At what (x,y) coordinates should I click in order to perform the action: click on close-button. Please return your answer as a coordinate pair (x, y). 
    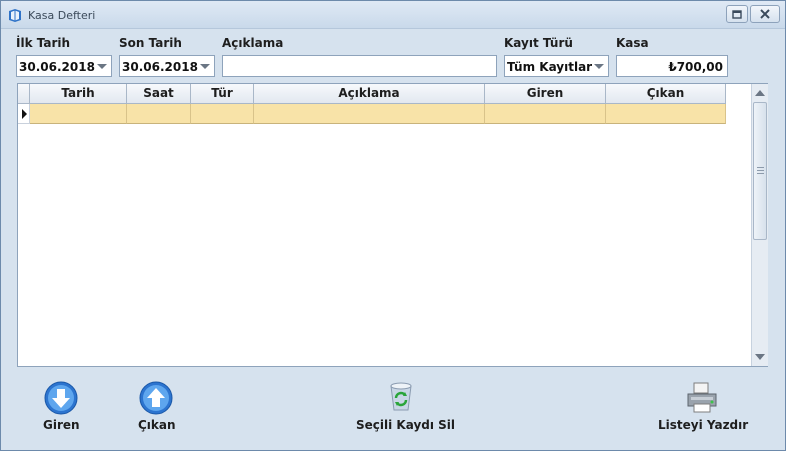
    Looking at the image, I should click on (765, 14).